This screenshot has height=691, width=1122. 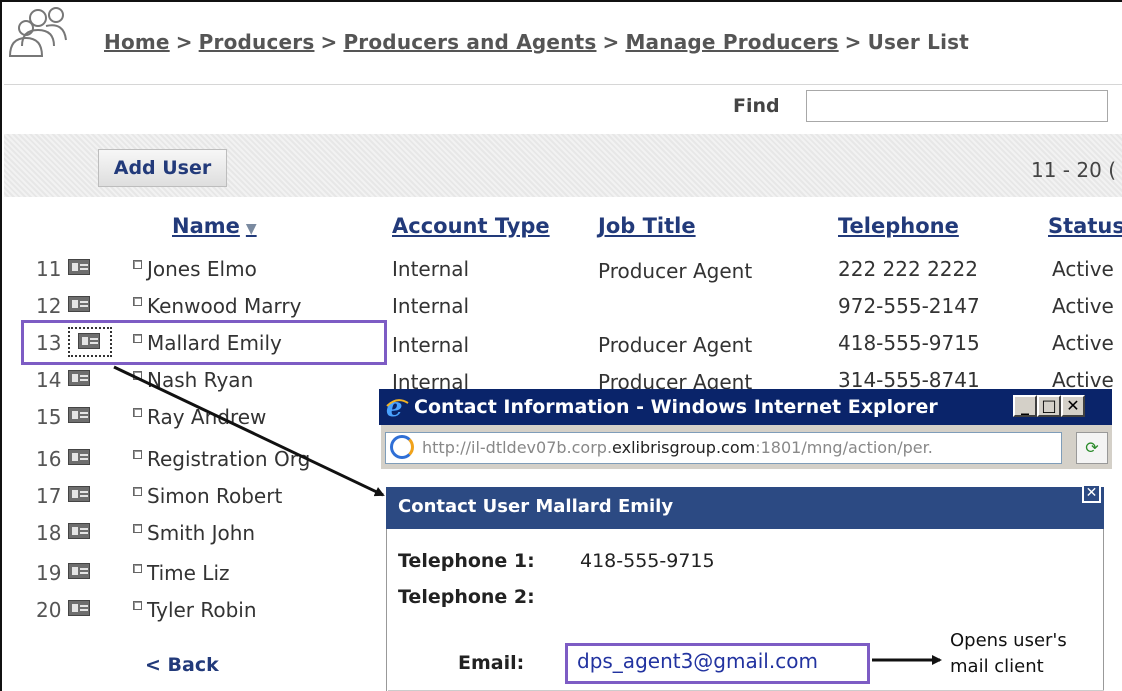 What do you see at coordinates (1008, 640) in the screenshot?
I see `annotation-line-1: Opens user's` at bounding box center [1008, 640].